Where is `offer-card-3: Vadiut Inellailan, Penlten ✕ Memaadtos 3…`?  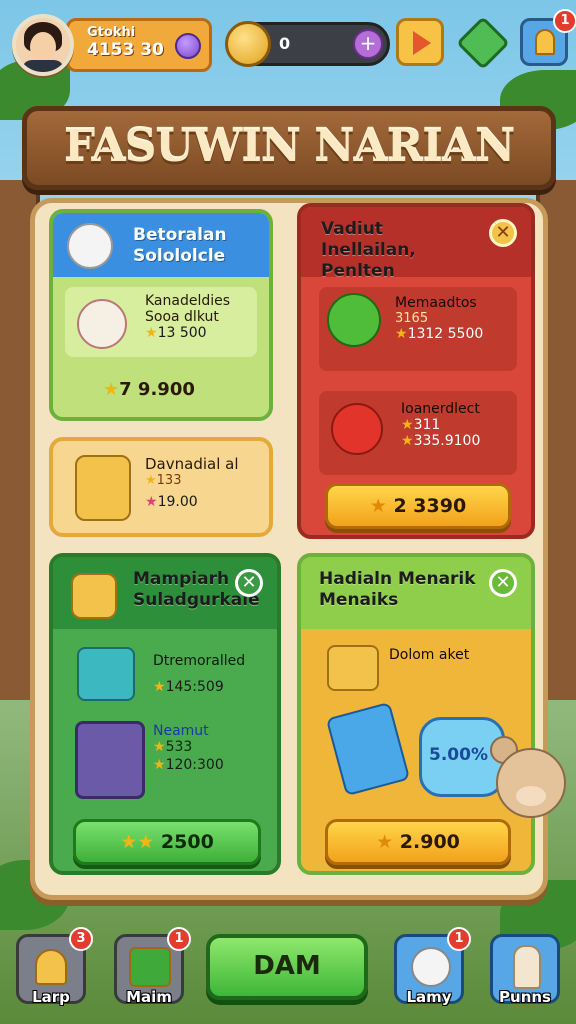
offer-card-3: Vadiut Inellailan, Penlten ✕ Memaadtos 3… is located at coordinates (416, 371).